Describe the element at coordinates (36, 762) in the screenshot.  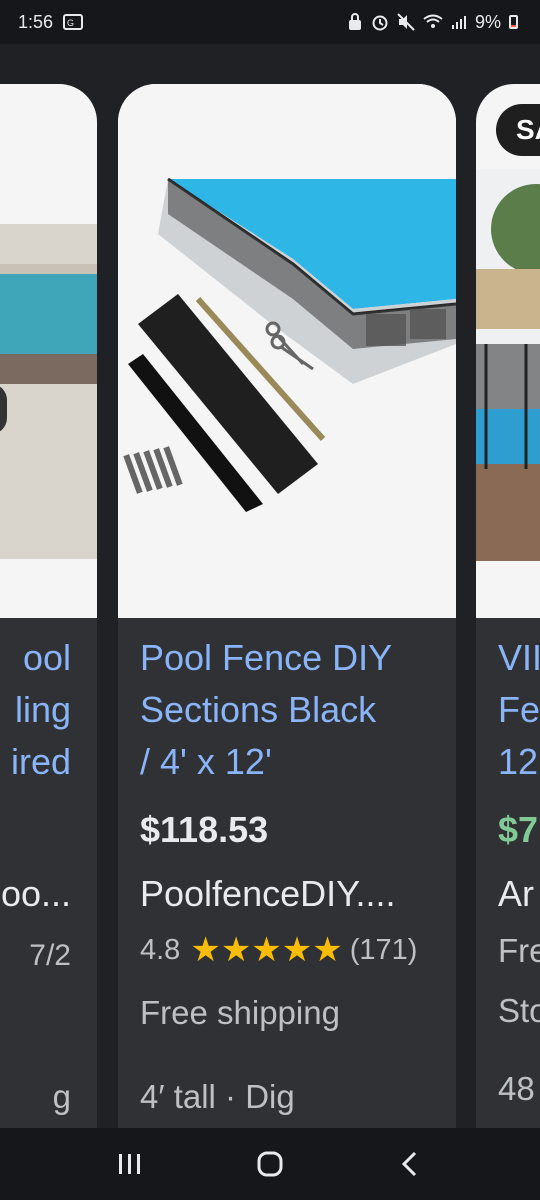
I see `product-title-line-3: ired` at that location.